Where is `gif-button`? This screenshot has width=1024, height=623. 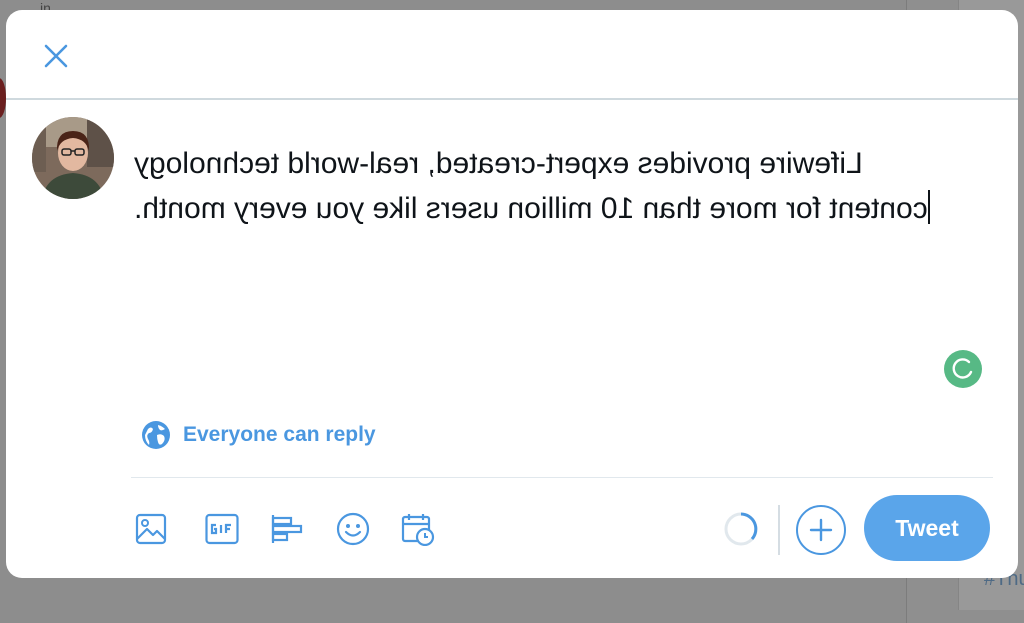 gif-button is located at coordinates (222, 529).